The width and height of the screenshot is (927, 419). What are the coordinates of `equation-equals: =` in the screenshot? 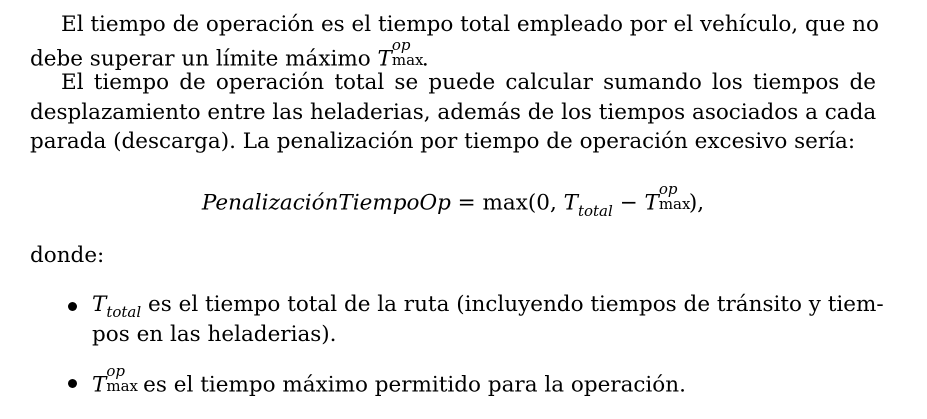 It's located at (466, 203).